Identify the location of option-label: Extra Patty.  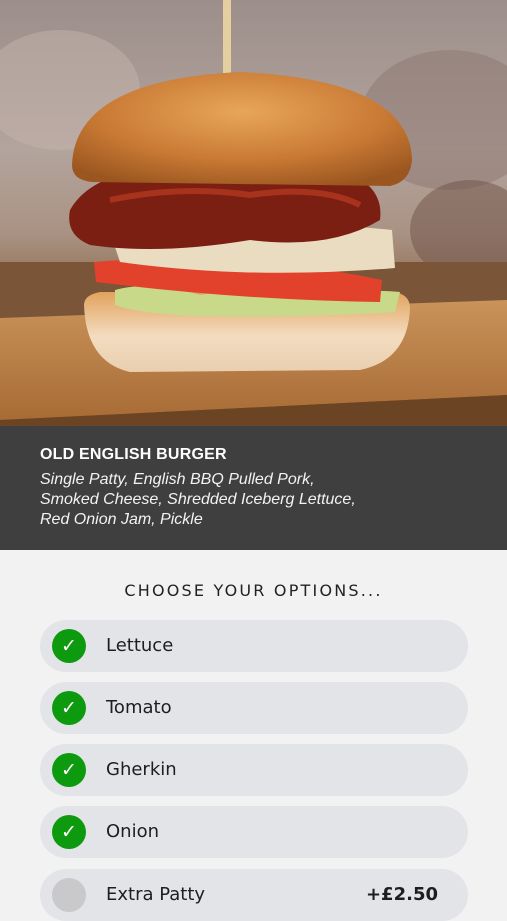
(156, 894).